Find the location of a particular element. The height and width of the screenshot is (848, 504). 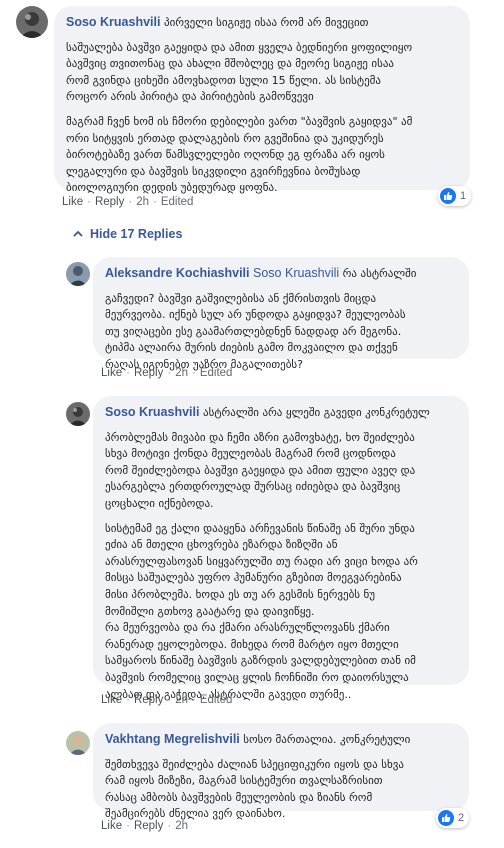

reaction-count: 2 is located at coordinates (453, 818).